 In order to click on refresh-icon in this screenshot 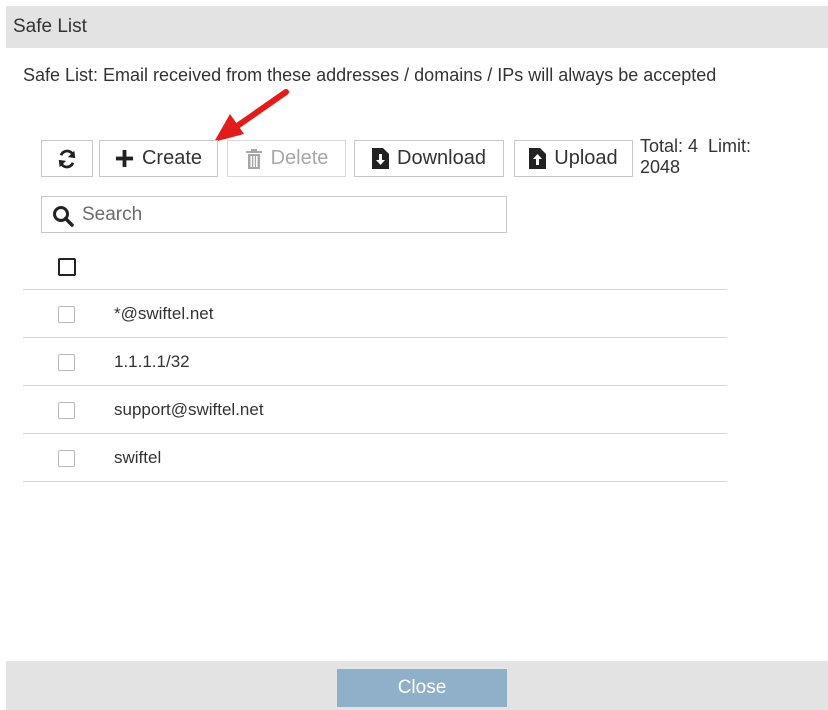, I will do `click(67, 159)`.